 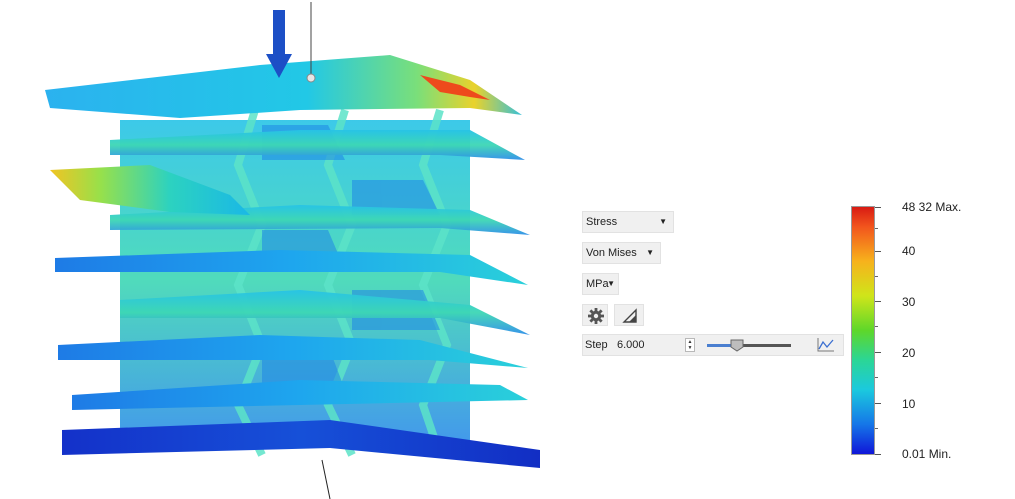 What do you see at coordinates (927, 454) in the screenshot?
I see `legend-min-label: 0.01 Min.` at bounding box center [927, 454].